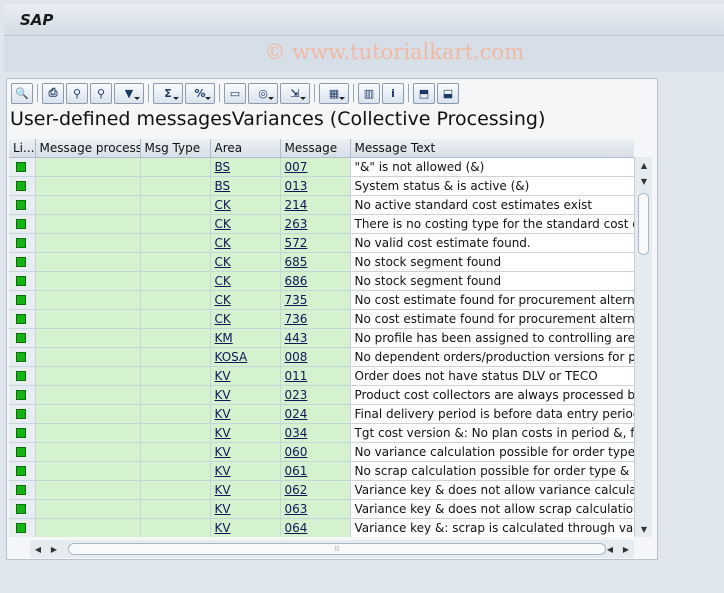  I want to click on scroll-up-icon: ▲, so click(644, 165).